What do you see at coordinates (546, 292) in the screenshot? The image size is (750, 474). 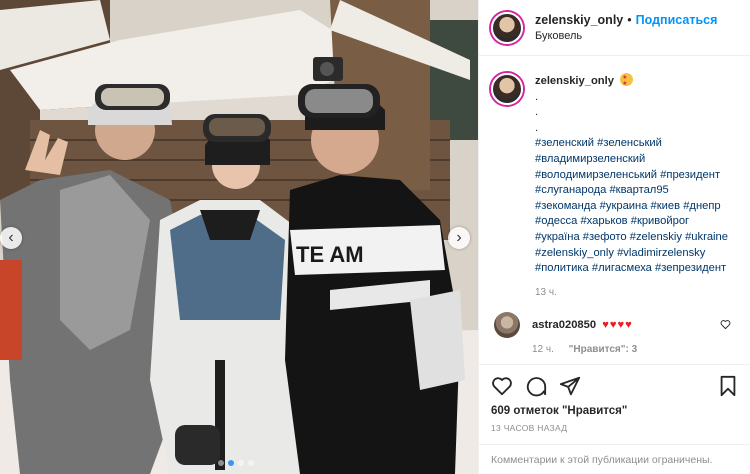 I see `caption-time: 13 ч.` at bounding box center [546, 292].